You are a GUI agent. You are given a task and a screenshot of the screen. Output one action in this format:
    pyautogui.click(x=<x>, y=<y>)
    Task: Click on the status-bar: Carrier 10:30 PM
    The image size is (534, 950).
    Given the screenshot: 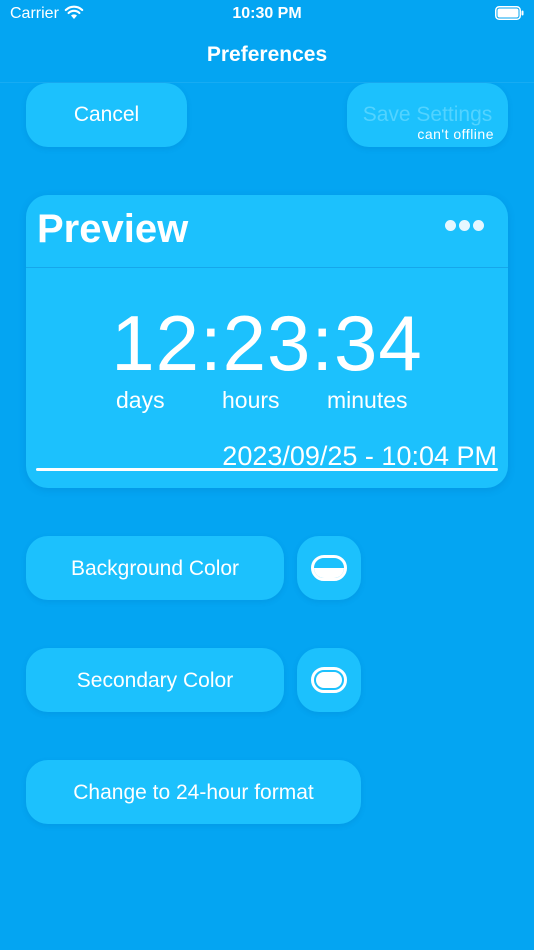 What is the action you would take?
    pyautogui.click(x=267, y=15)
    